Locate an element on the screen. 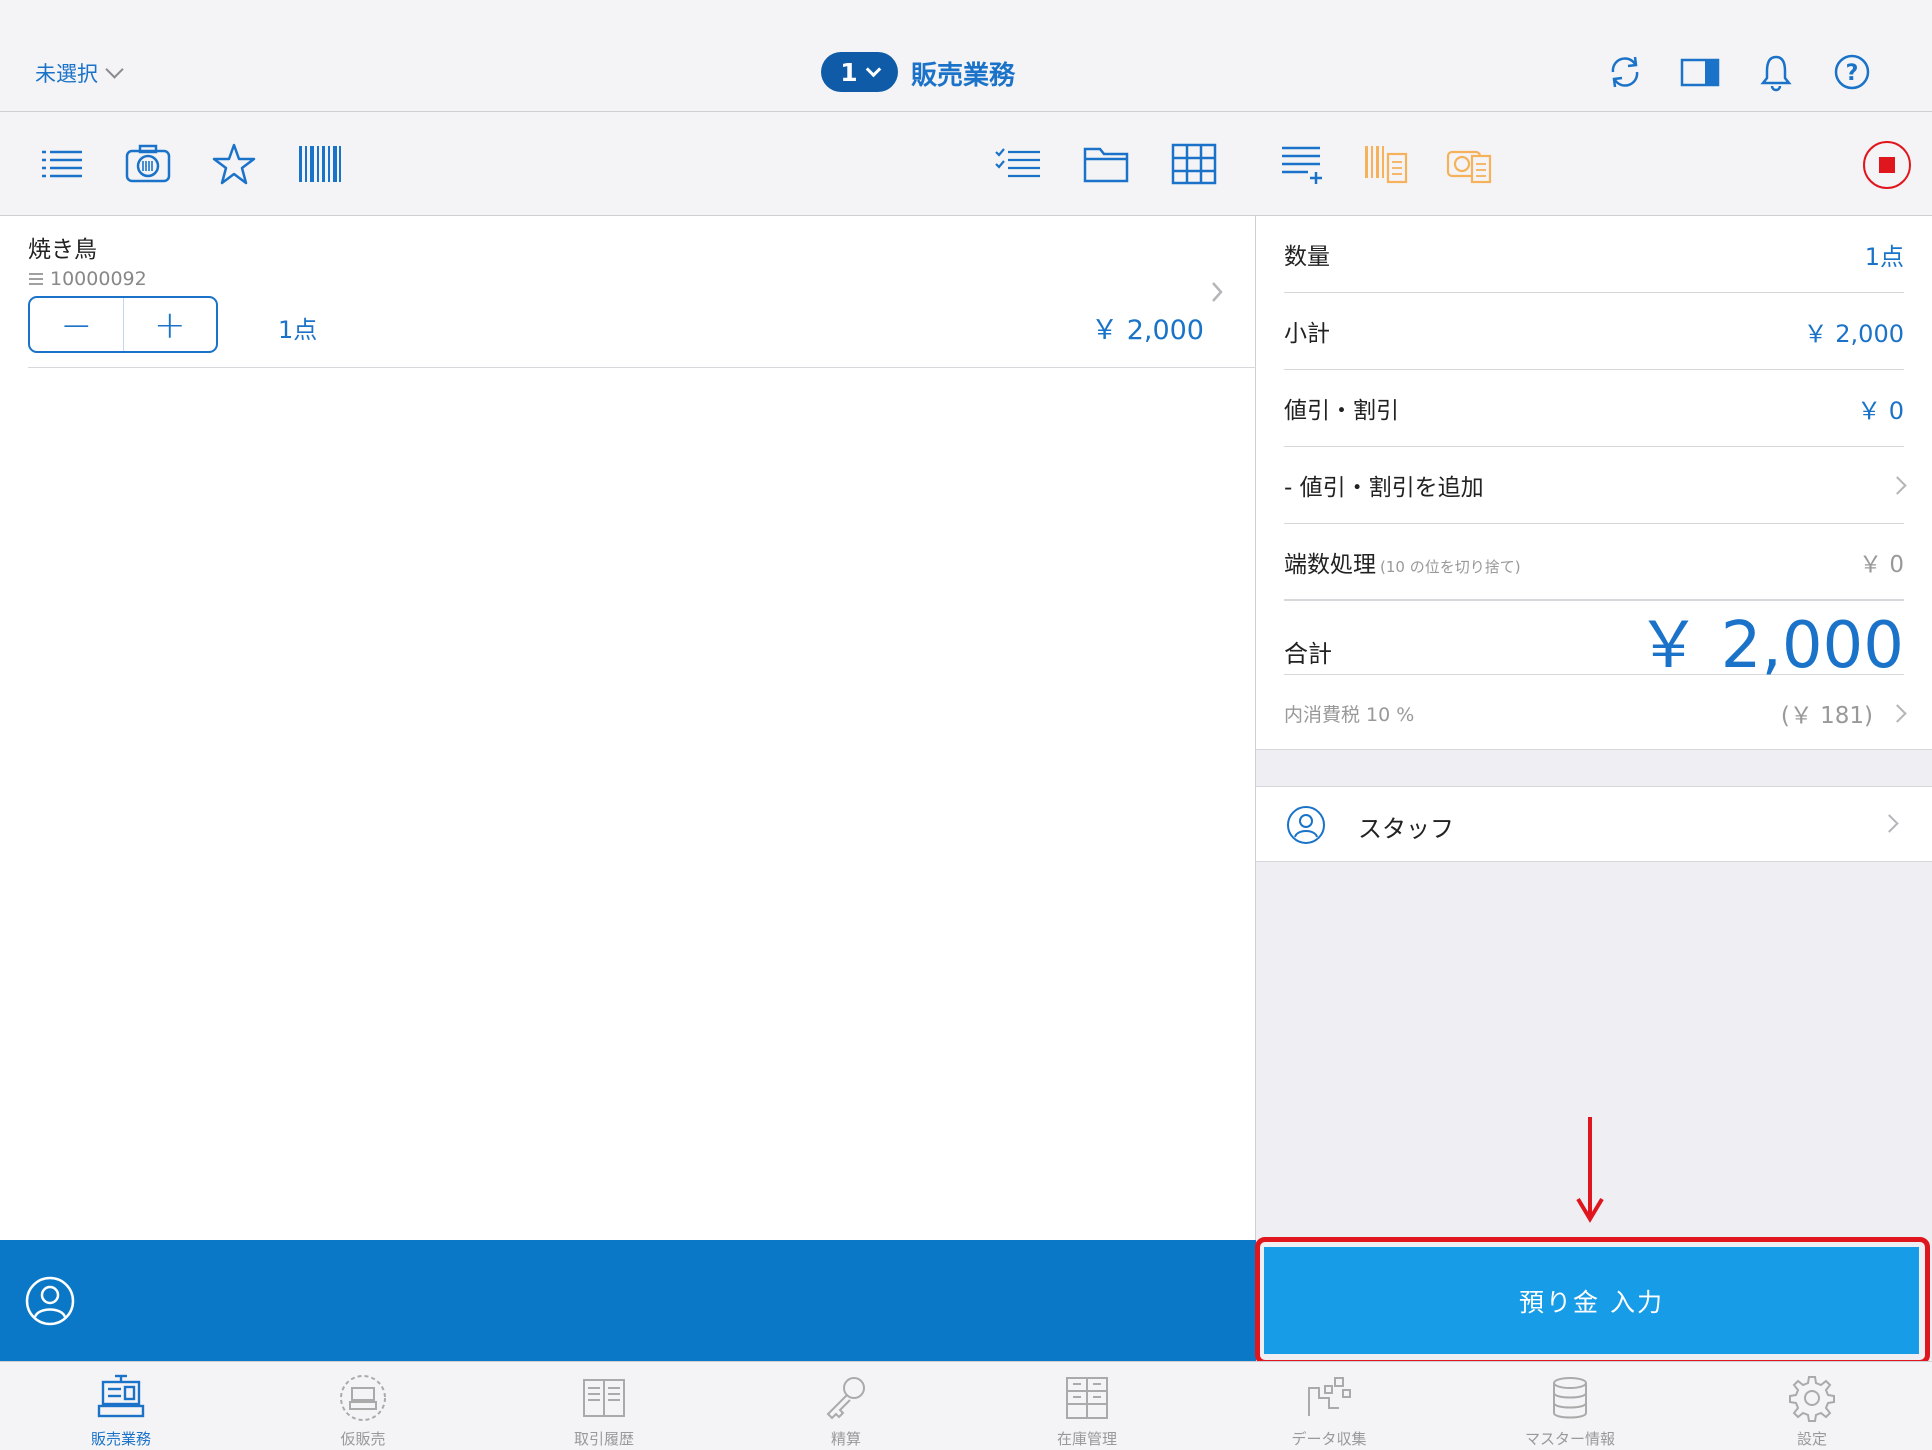 The image size is (1932, 1450). quantity-row: 数量 1点 is located at coordinates (1594, 254).